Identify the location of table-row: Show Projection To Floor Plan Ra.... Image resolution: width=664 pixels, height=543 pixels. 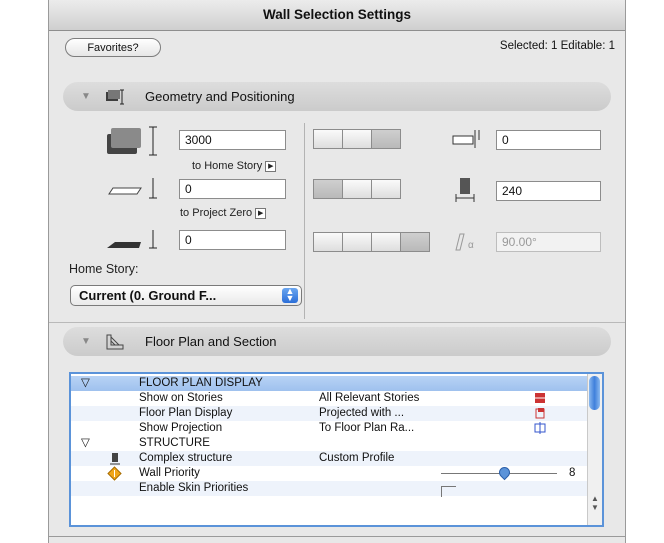
(329, 428).